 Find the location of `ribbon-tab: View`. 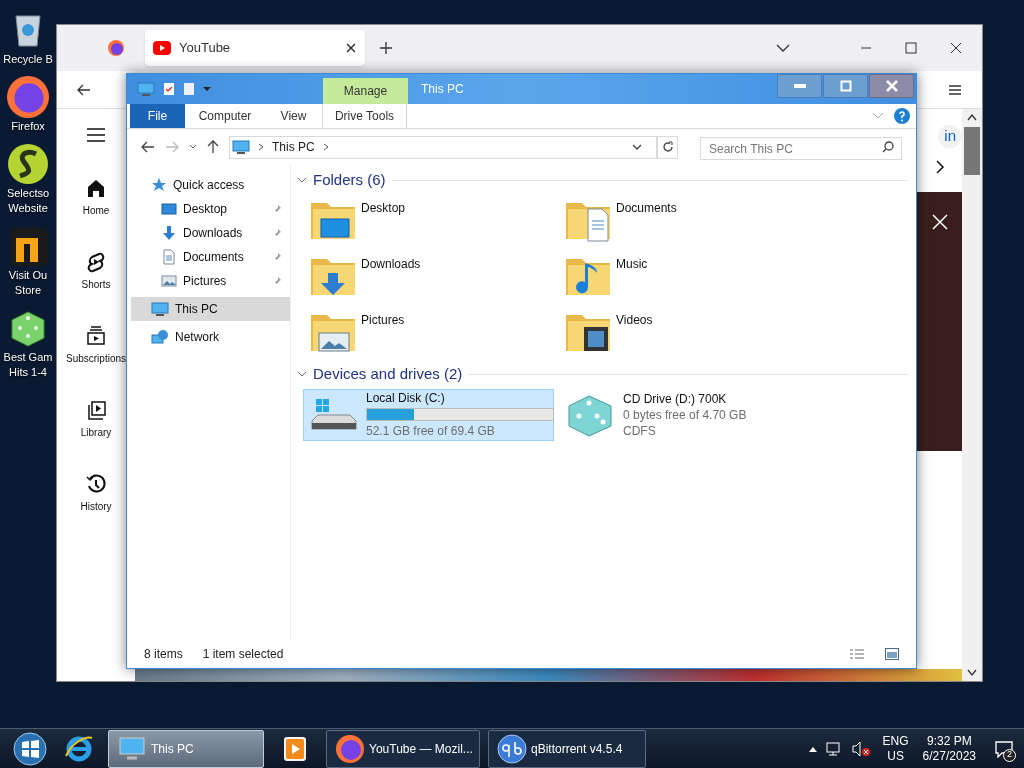

ribbon-tab: View is located at coordinates (293, 116).